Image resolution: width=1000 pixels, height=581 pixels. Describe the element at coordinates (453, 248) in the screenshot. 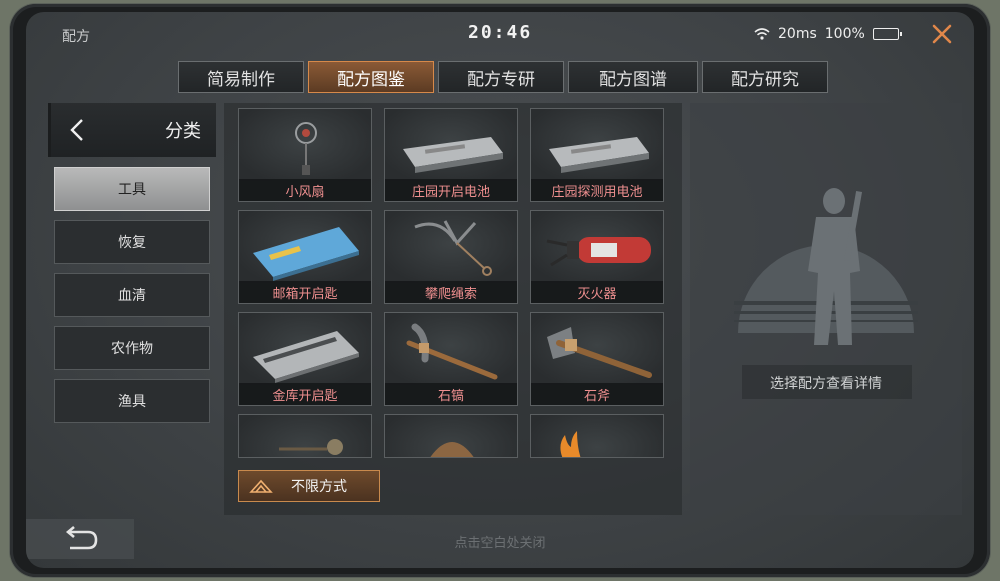

I see `grappling-hook-icon` at that location.